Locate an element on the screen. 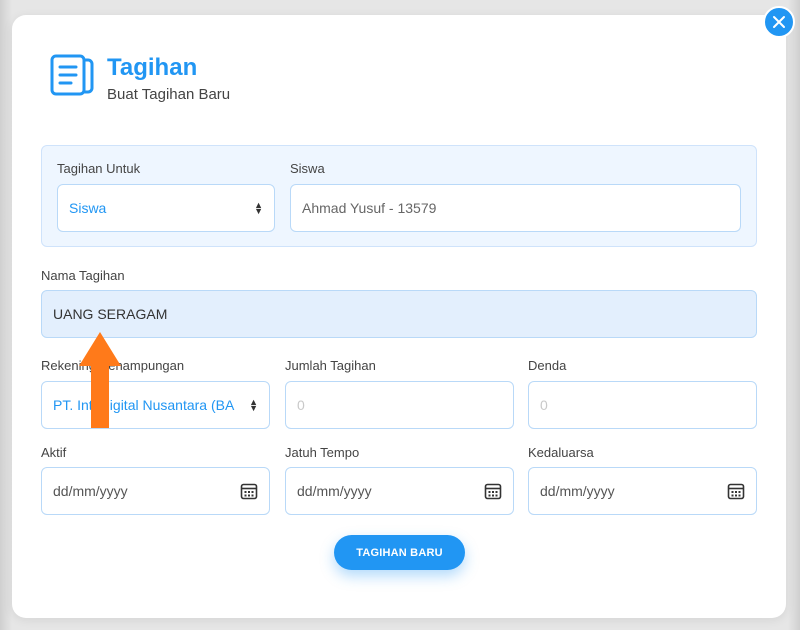 The height and width of the screenshot is (630, 800). kedaluarsa-date-input: dd/mm/yyyy is located at coordinates (642, 491).